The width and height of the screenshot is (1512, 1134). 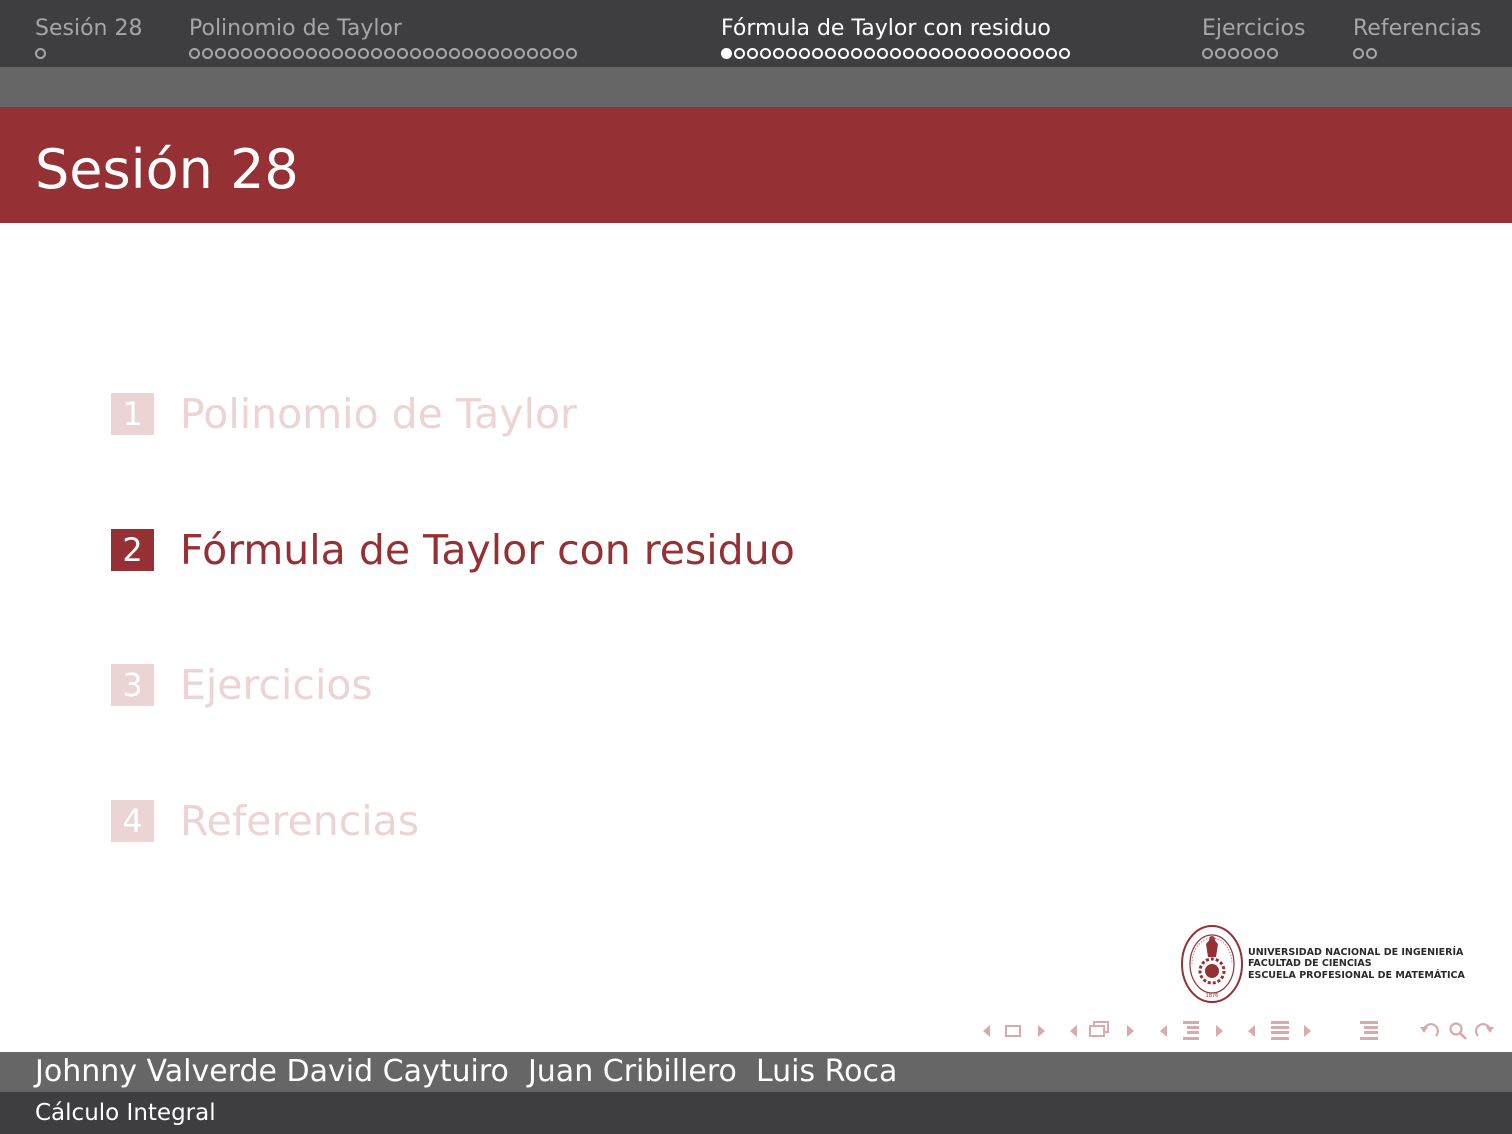 I want to click on nav-document, so click(x=1370, y=1031).